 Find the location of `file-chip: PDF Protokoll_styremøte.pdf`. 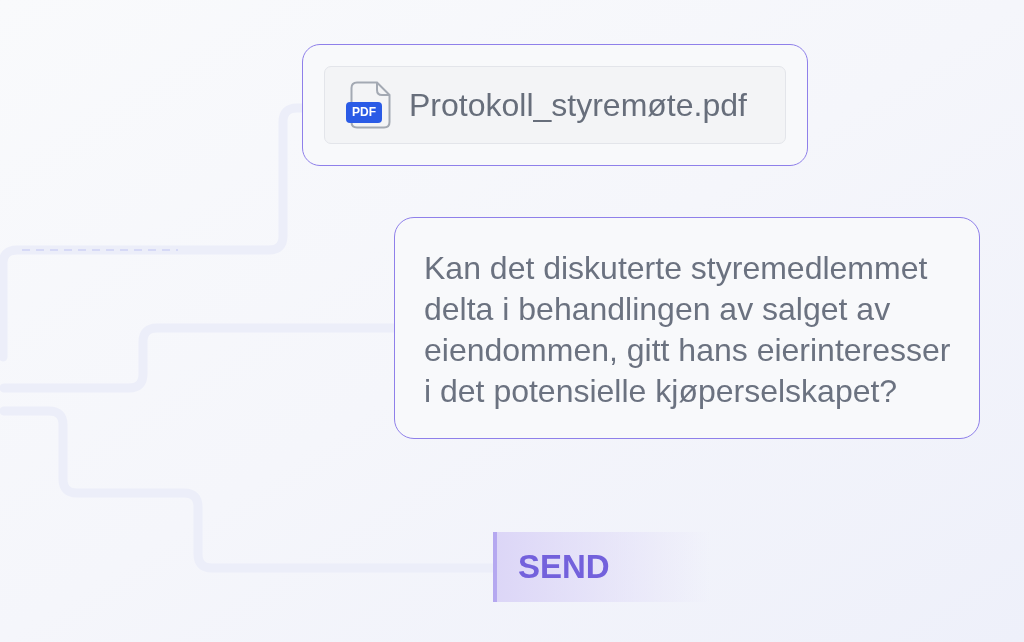

file-chip: PDF Protokoll_styremøte.pdf is located at coordinates (555, 105).